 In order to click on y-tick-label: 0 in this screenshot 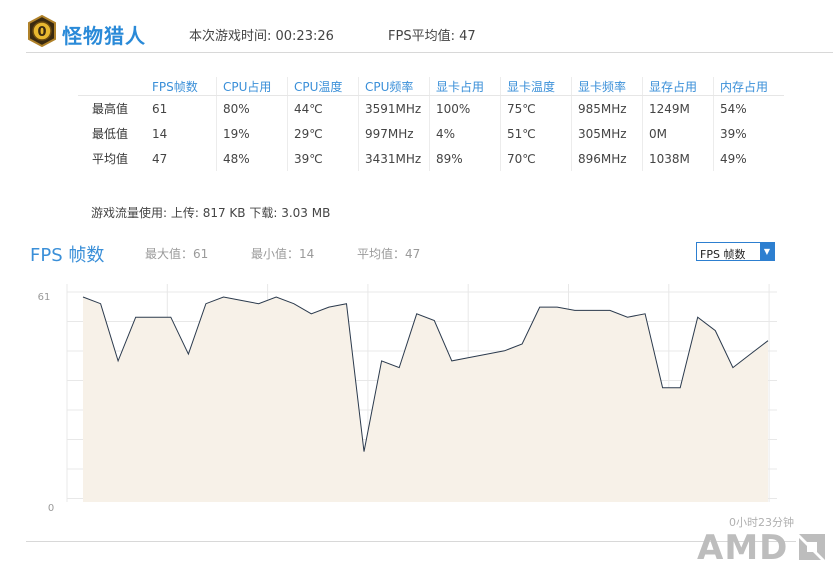, I will do `click(51, 508)`.